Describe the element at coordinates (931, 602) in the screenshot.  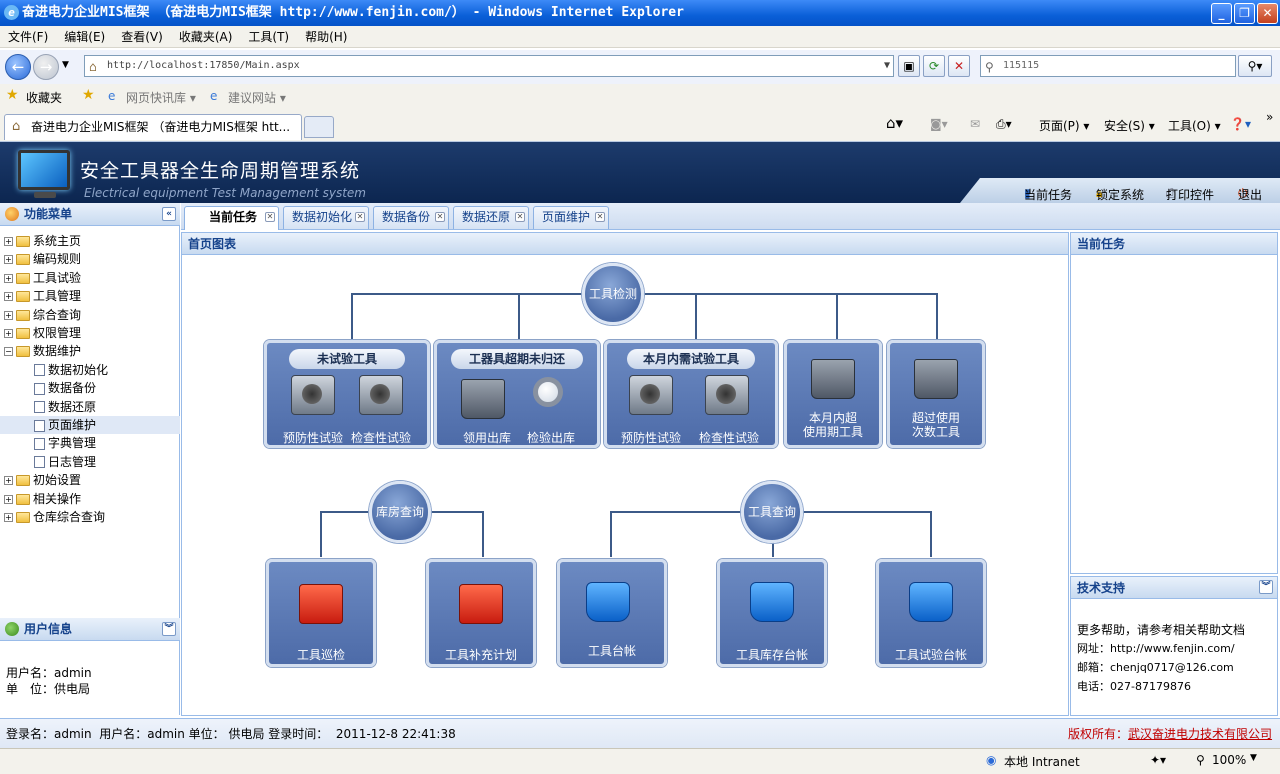
I see `folder-star-icon` at that location.